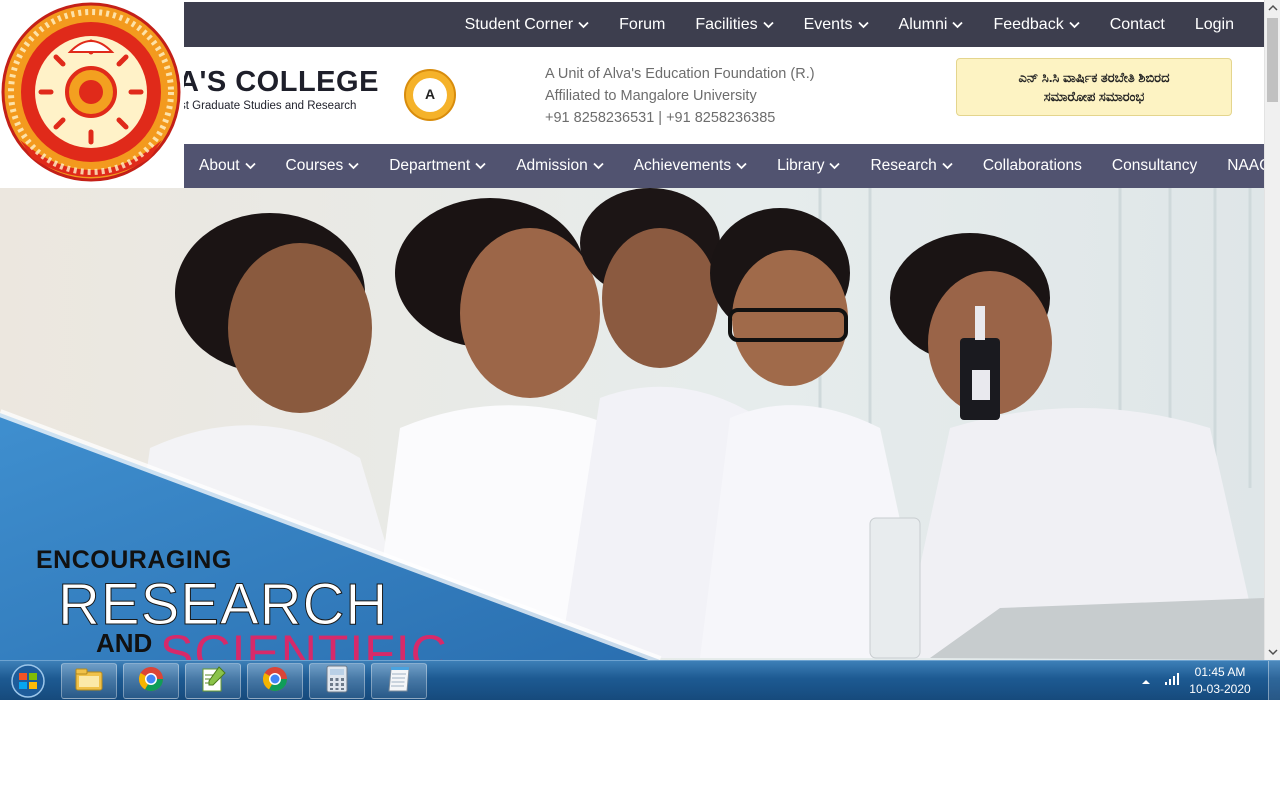 This screenshot has width=1280, height=800. I want to click on clock-time: 01:45 AM, so click(1220, 672).